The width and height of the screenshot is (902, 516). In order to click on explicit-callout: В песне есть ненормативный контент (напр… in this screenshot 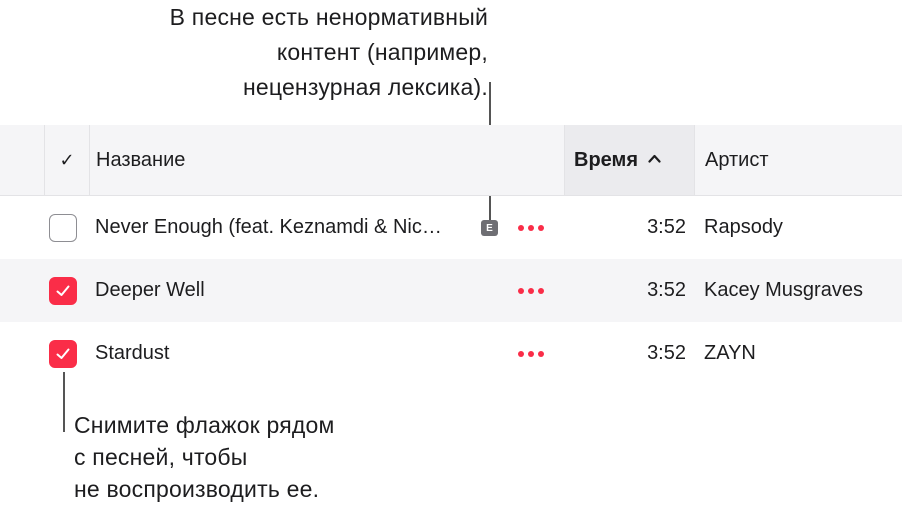, I will do `click(329, 52)`.